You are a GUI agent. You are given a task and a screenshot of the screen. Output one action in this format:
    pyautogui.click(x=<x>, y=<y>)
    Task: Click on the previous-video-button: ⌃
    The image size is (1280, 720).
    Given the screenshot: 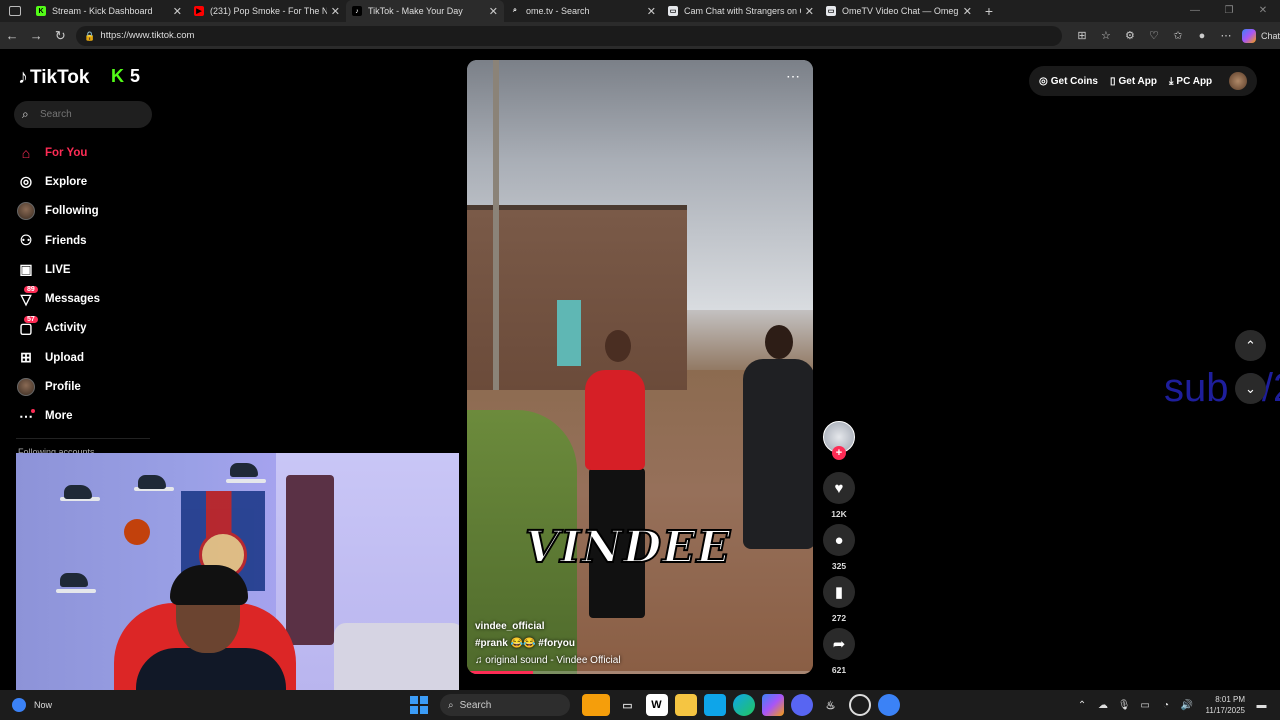 What is the action you would take?
    pyautogui.click(x=1250, y=345)
    